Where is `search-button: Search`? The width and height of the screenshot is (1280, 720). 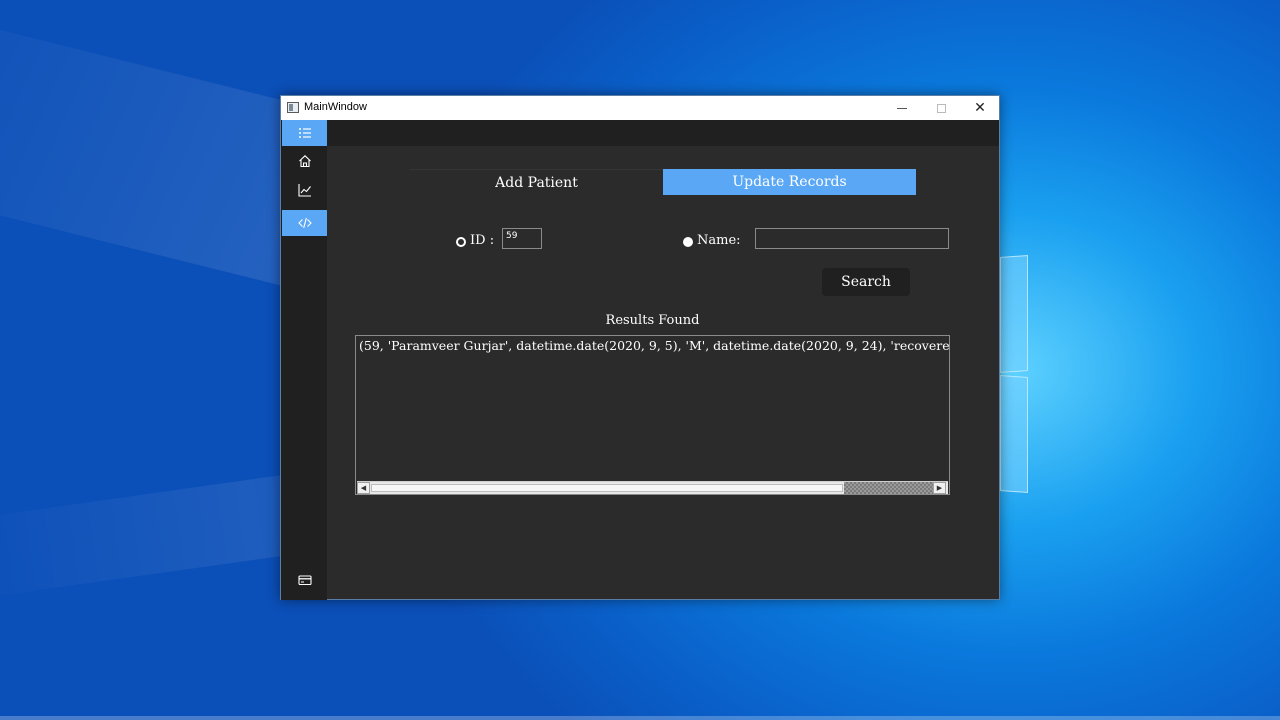 search-button: Search is located at coordinates (866, 282).